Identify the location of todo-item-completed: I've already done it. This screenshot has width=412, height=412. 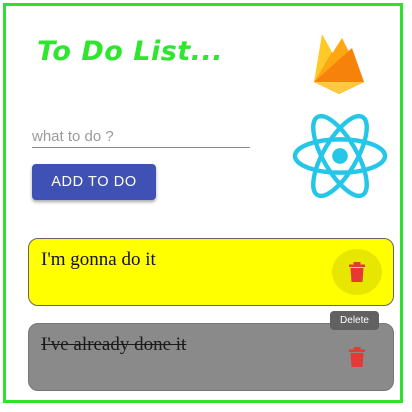
(211, 357).